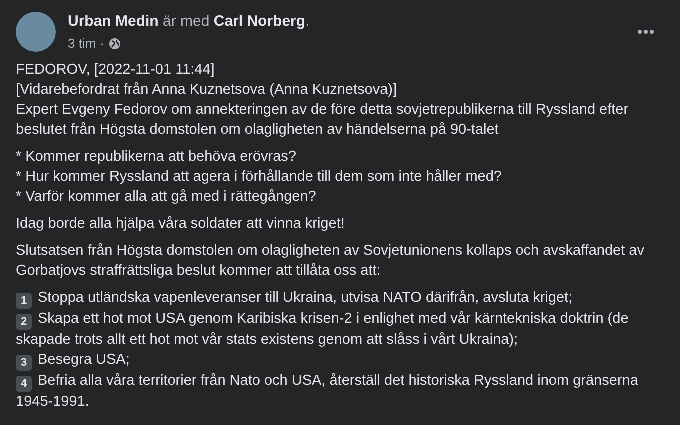 The width and height of the screenshot is (680, 425). I want to click on post-text: [Vidarebefordrat från Anna Kuznetsova (Anna Kuznetsova)], so click(207, 90).